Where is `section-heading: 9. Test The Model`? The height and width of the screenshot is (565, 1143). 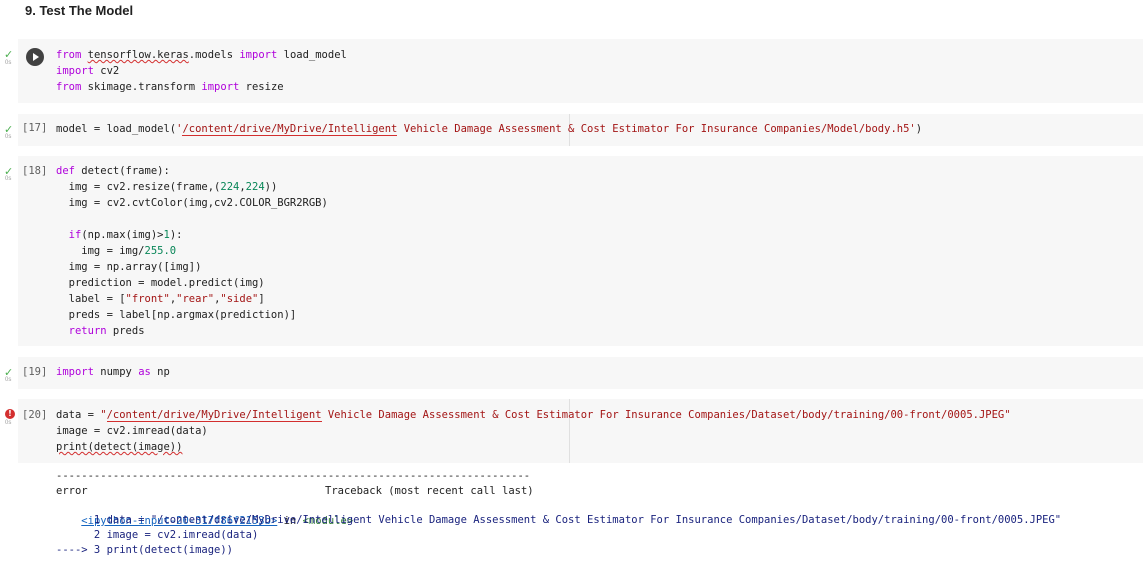 section-heading: 9. Test The Model is located at coordinates (79, 10).